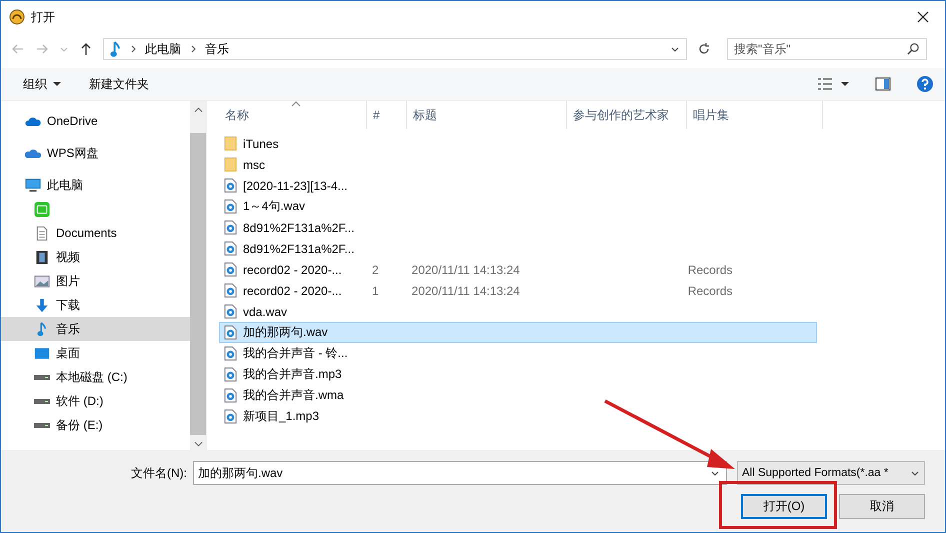 The height and width of the screenshot is (533, 946). Describe the element at coordinates (254, 165) in the screenshot. I see `file-name: msc` at that location.